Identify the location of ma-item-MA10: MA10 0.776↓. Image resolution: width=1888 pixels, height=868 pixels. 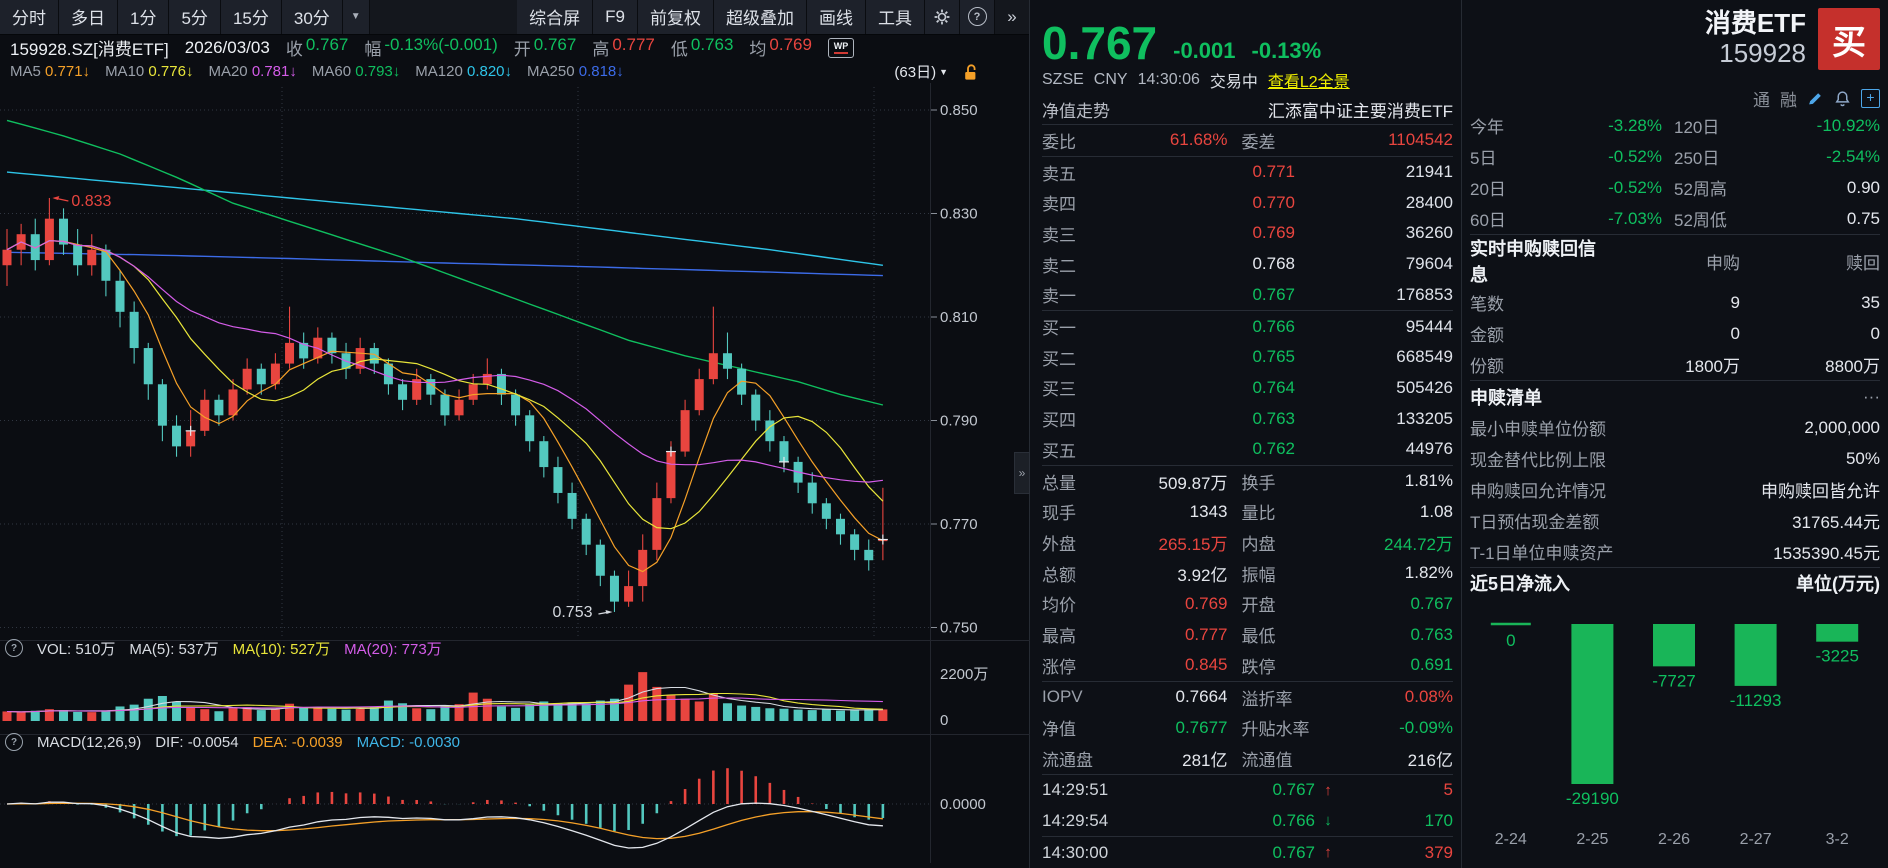
(149, 71).